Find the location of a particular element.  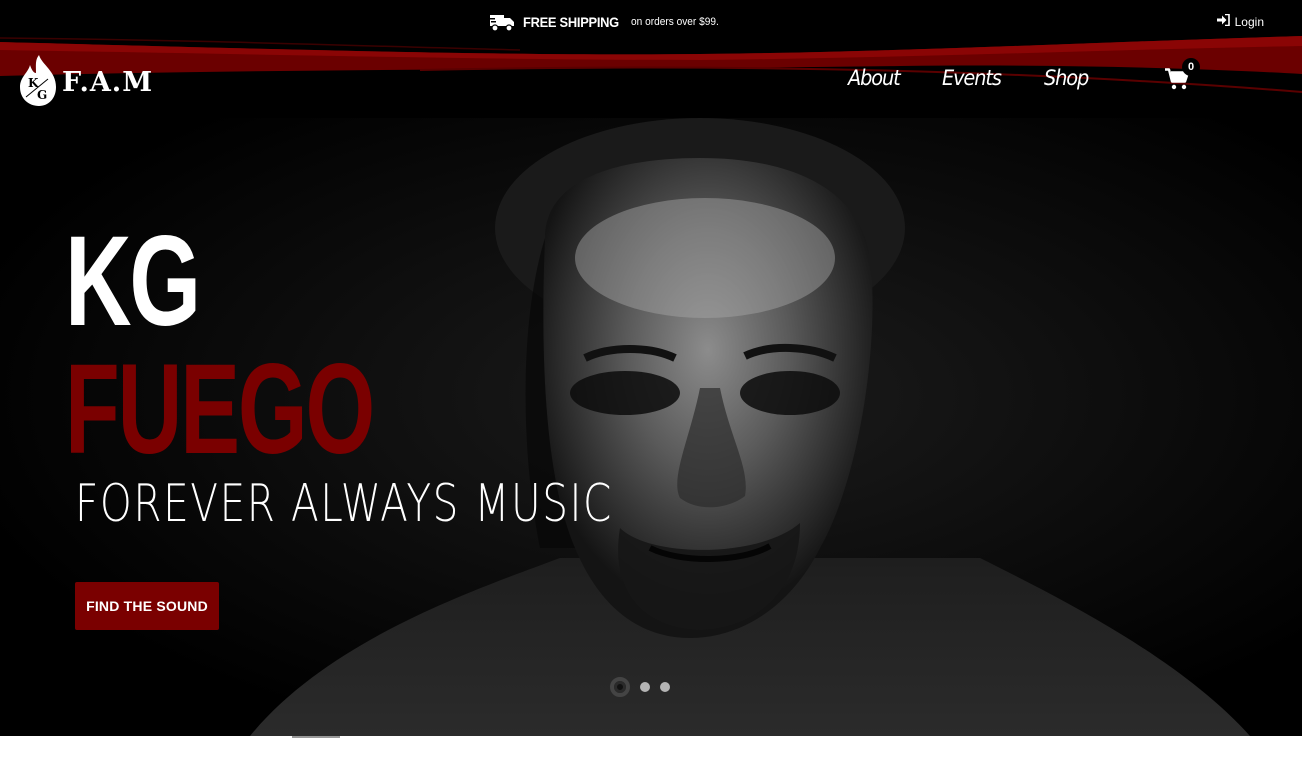

login-label: Login is located at coordinates (1249, 21).